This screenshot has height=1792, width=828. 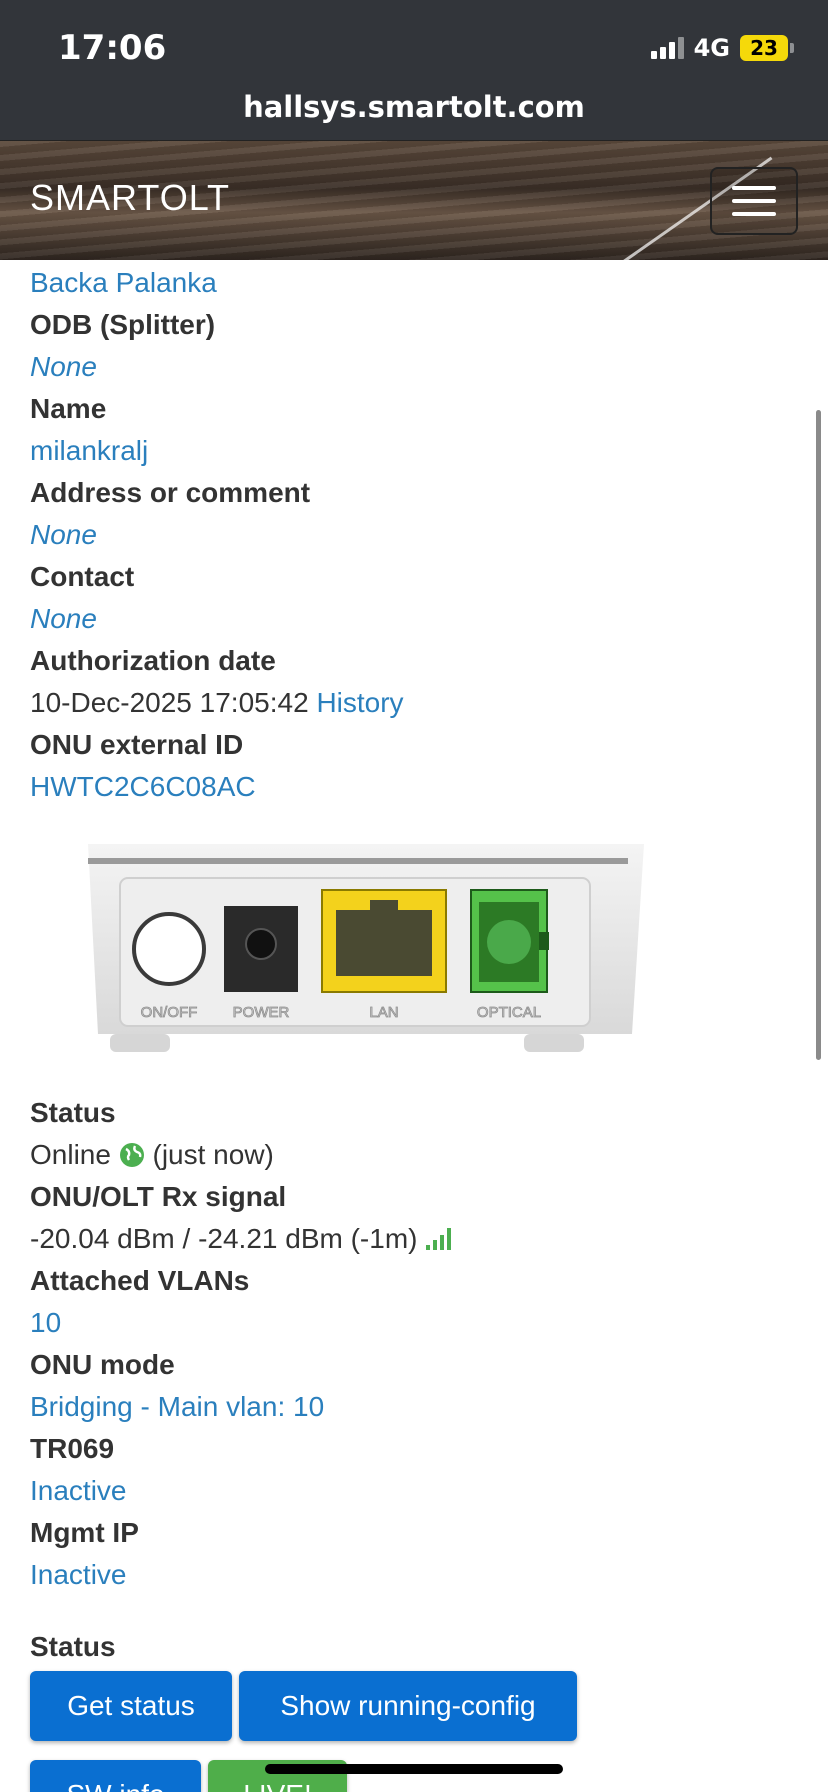 What do you see at coordinates (414, 1769) in the screenshot?
I see `home-indicator` at bounding box center [414, 1769].